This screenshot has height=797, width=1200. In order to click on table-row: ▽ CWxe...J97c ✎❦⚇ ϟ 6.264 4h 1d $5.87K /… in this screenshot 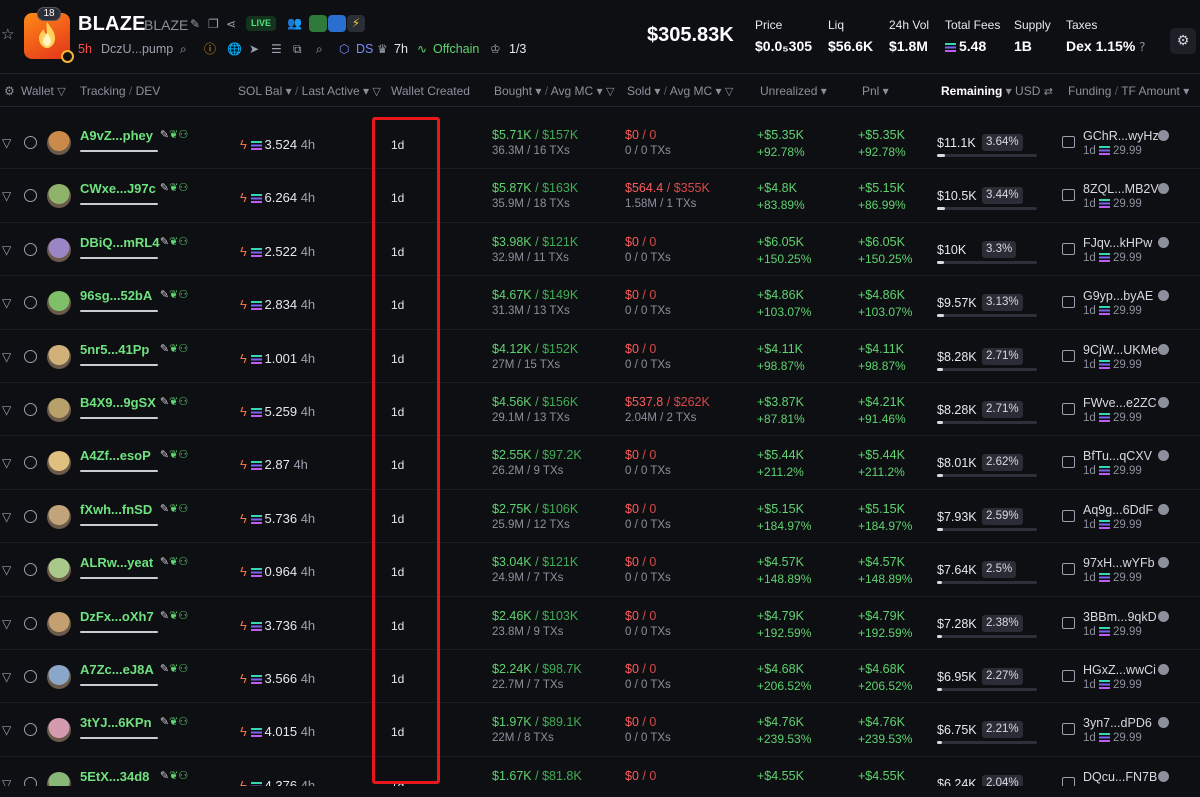, I will do `click(600, 196)`.